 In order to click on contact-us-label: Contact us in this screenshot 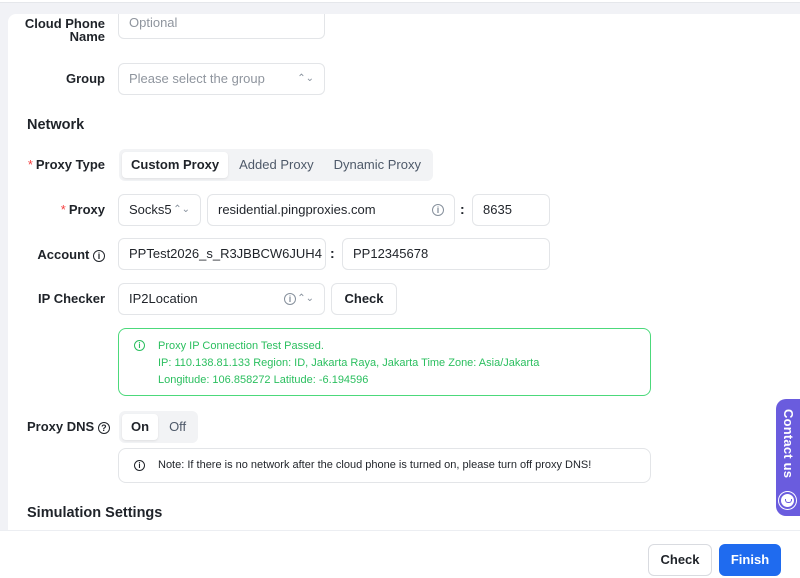, I will do `click(788, 444)`.